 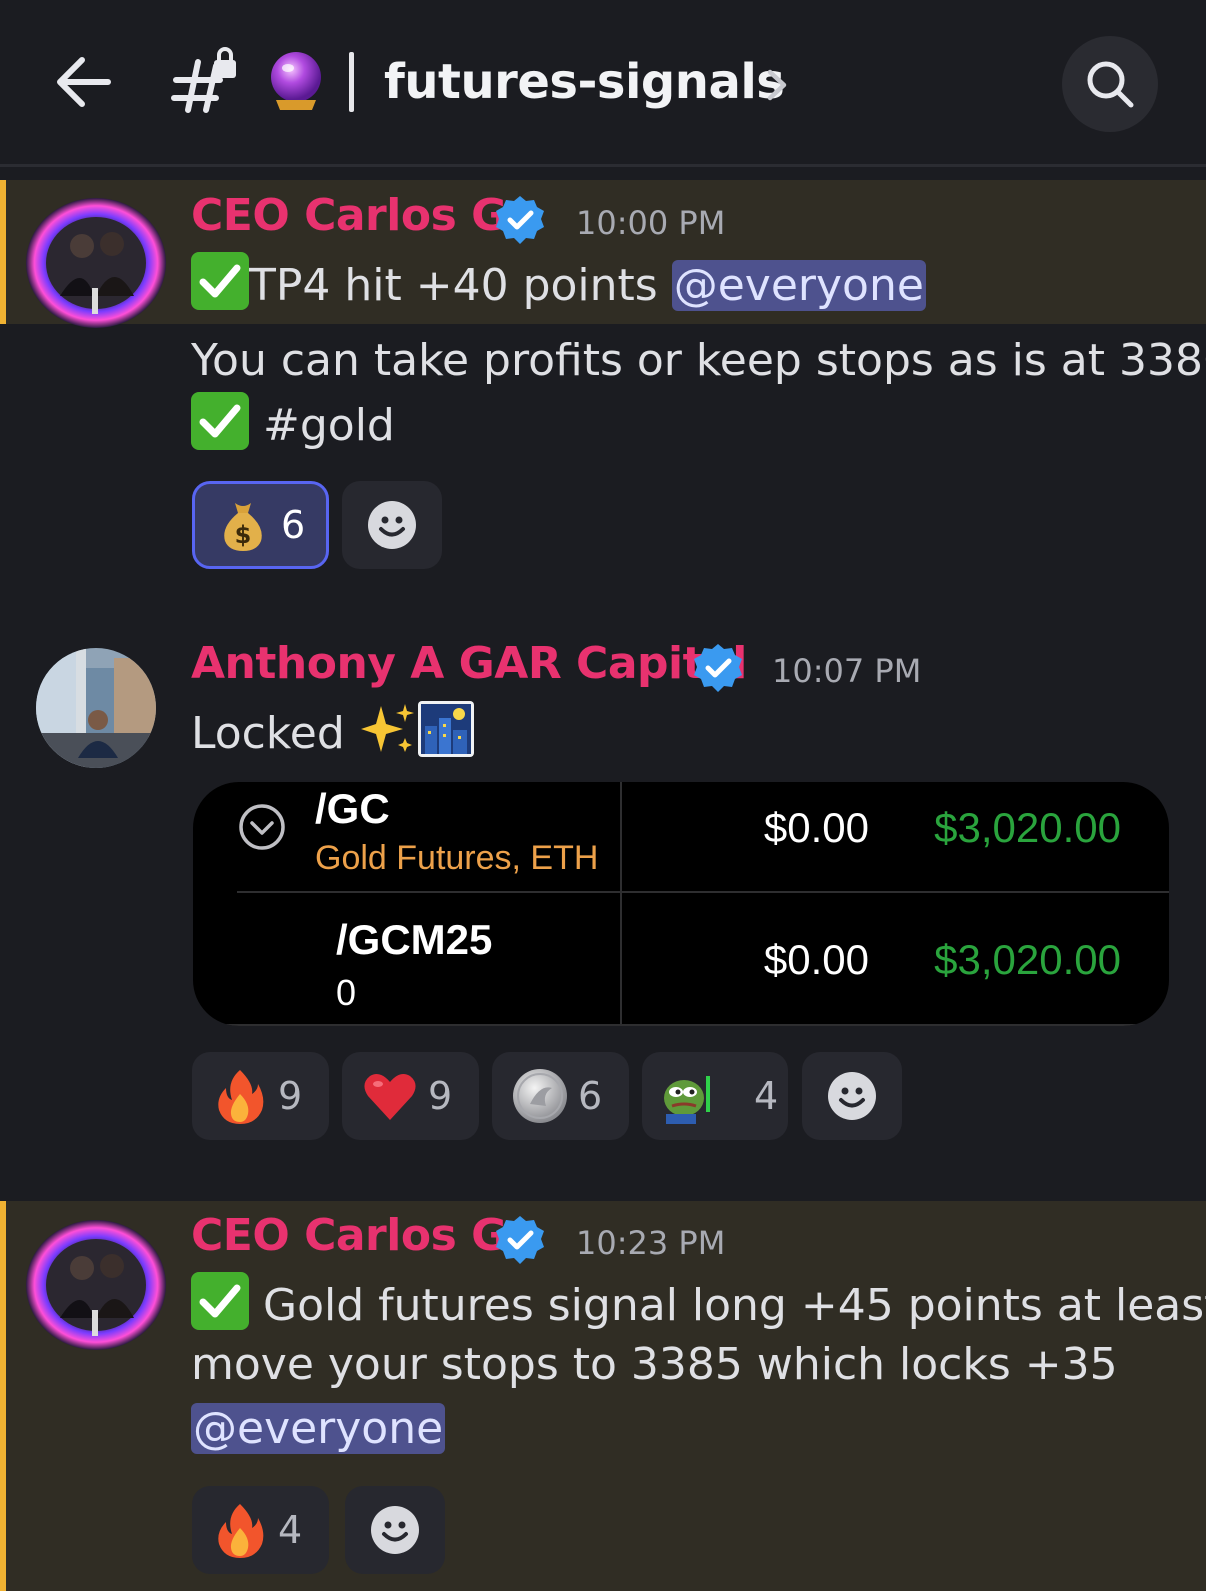 I want to click on search-icon, so click(x=1110, y=84).